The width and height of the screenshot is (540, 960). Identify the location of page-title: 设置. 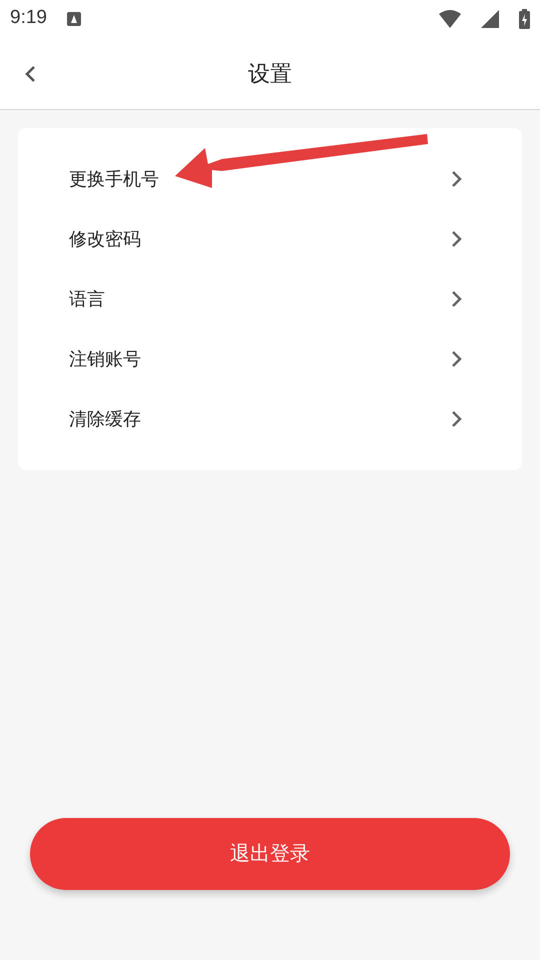
(270, 74).